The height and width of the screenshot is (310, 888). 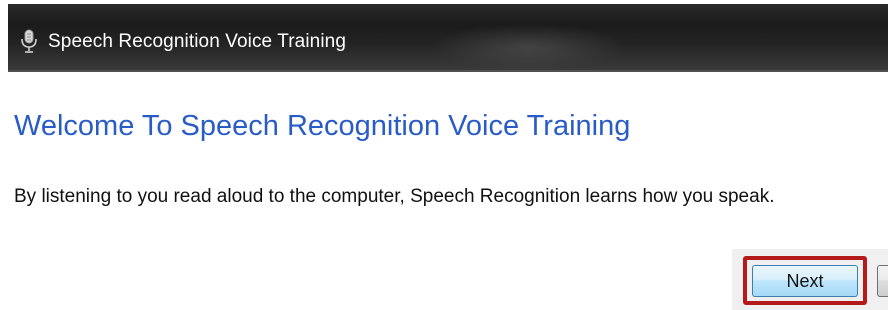 What do you see at coordinates (197, 41) in the screenshot?
I see `window-title: Speech Recognition Voice Training` at bounding box center [197, 41].